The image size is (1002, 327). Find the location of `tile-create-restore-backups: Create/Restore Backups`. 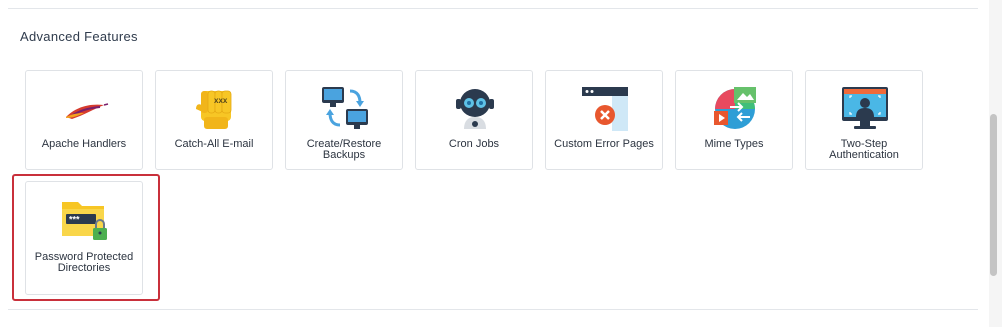

tile-create-restore-backups: Create/Restore Backups is located at coordinates (344, 120).